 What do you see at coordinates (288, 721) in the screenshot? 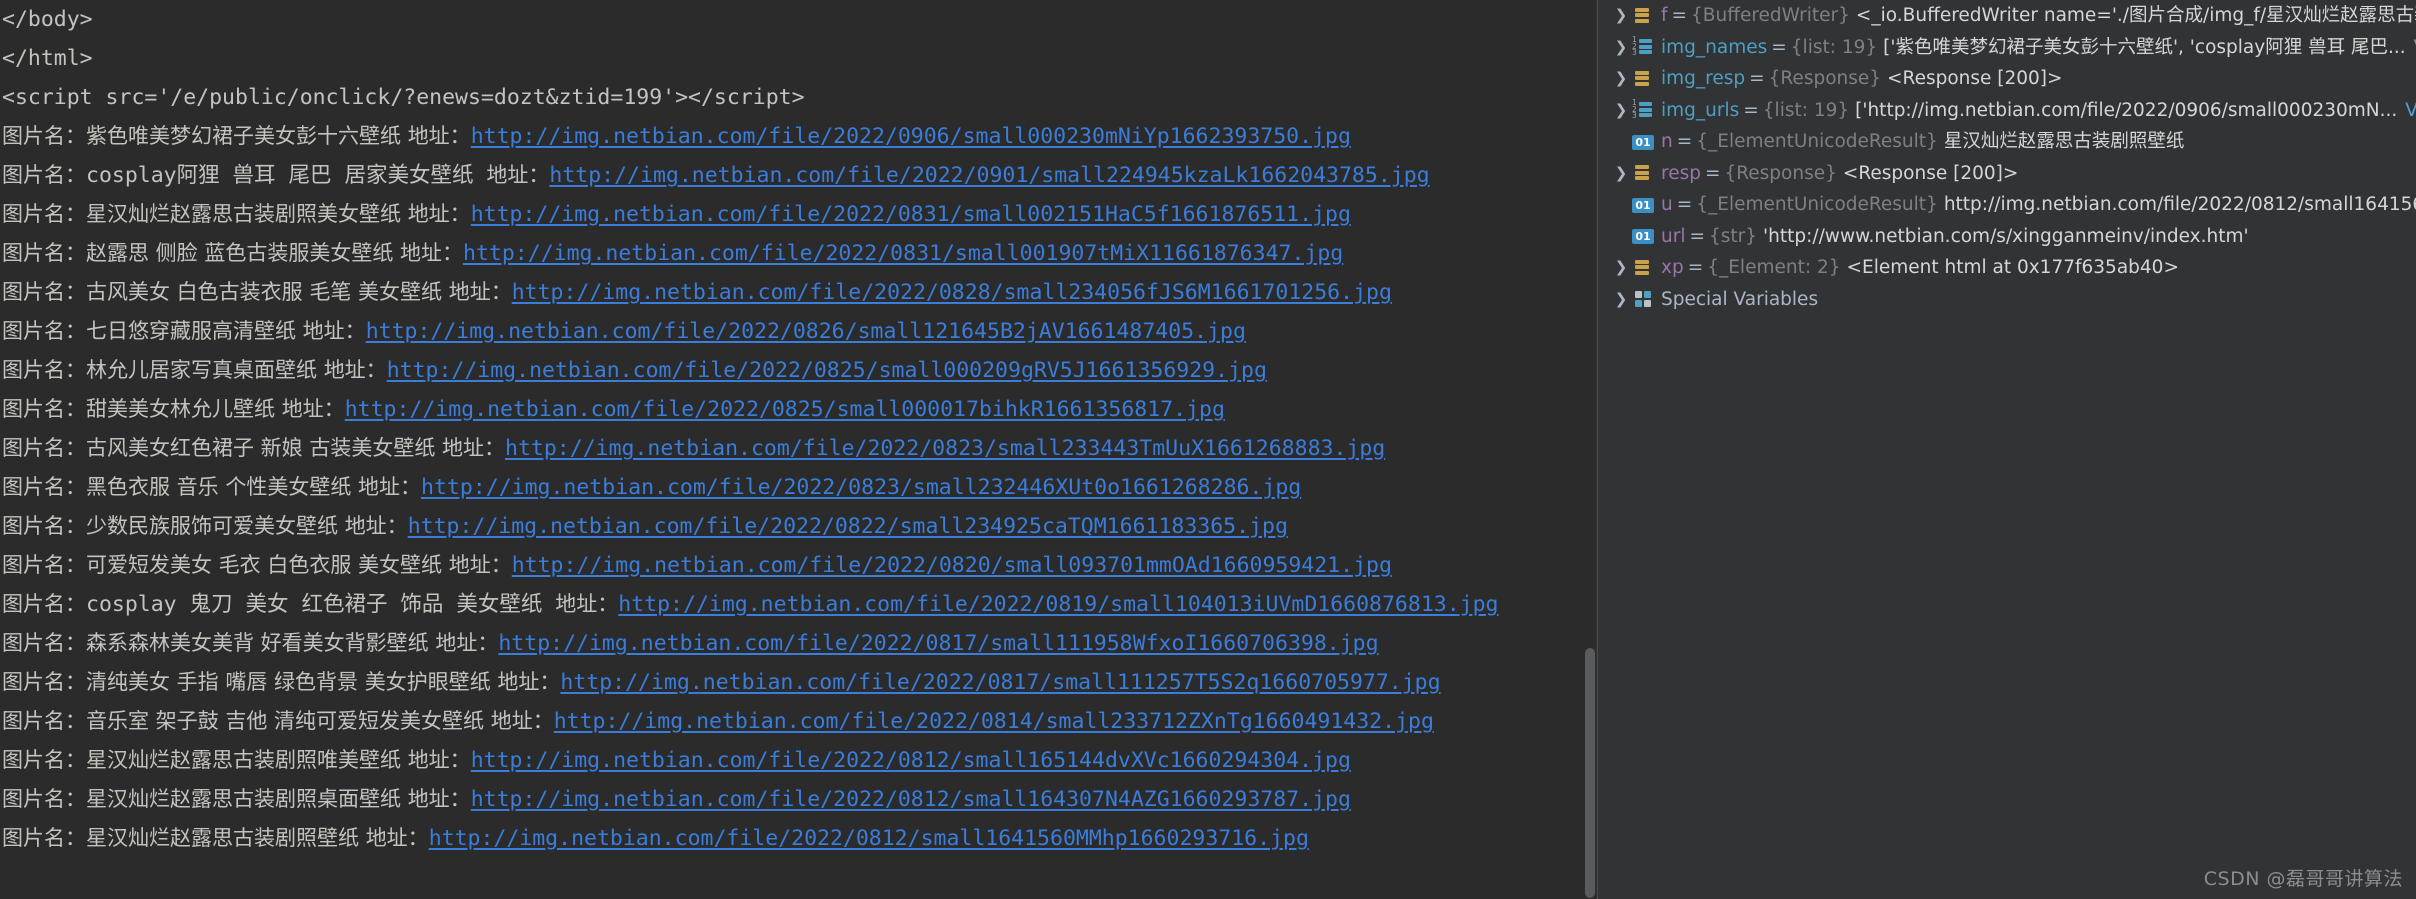
I see `image-name-value: 音乐室 架子鼓 吉他 清纯可爱短发美女壁纸` at bounding box center [288, 721].